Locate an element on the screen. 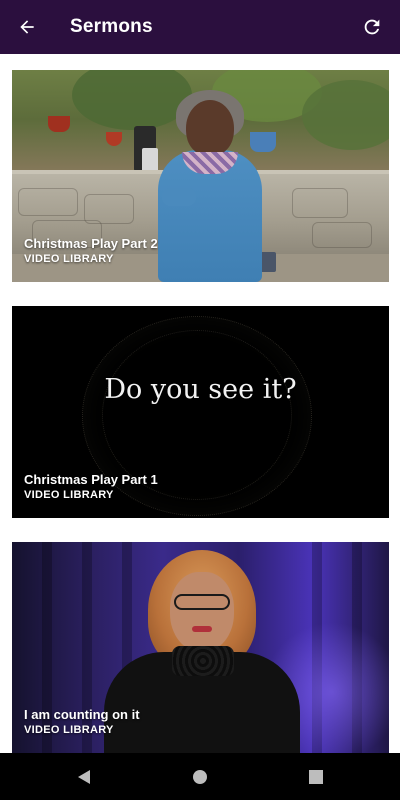  nav-home-button is located at coordinates (200, 776).